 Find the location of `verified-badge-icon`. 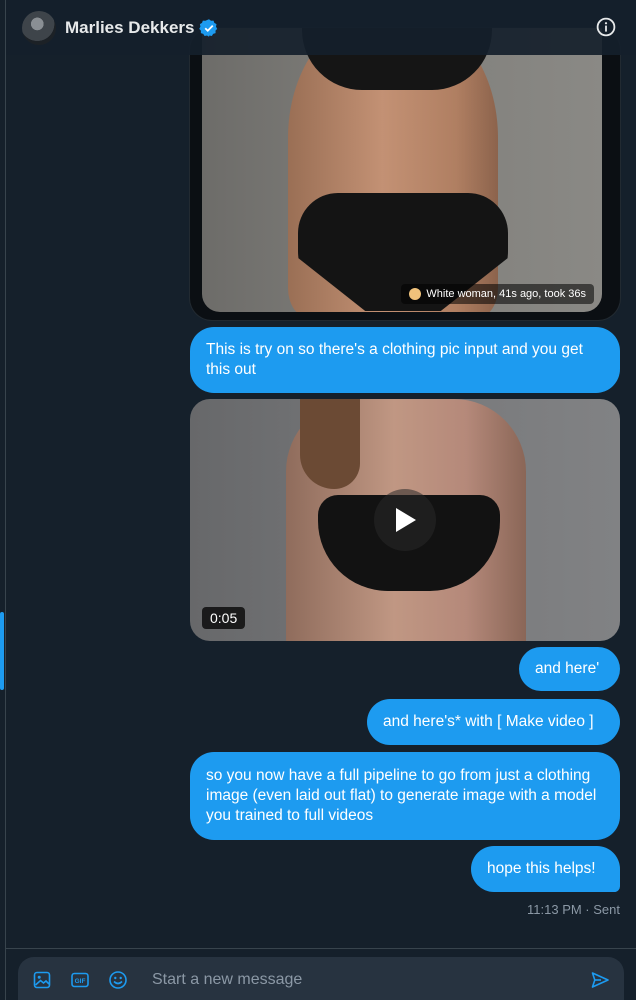

verified-badge-icon is located at coordinates (209, 28).